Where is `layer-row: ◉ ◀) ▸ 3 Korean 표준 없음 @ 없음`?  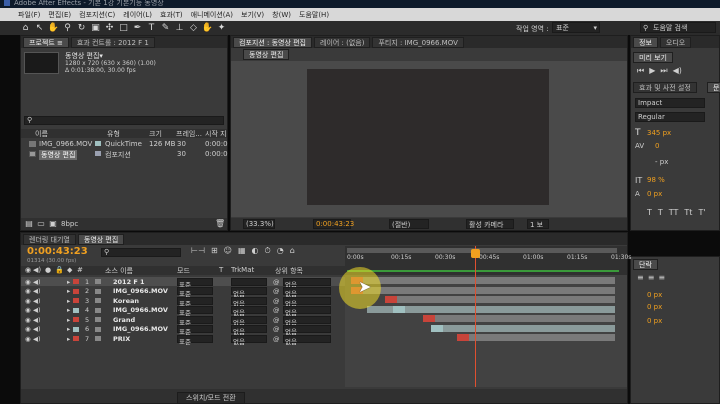 layer-row: ◉ ◀) ▸ 3 Korean 표준 없음 @ 없음 is located at coordinates (183, 302).